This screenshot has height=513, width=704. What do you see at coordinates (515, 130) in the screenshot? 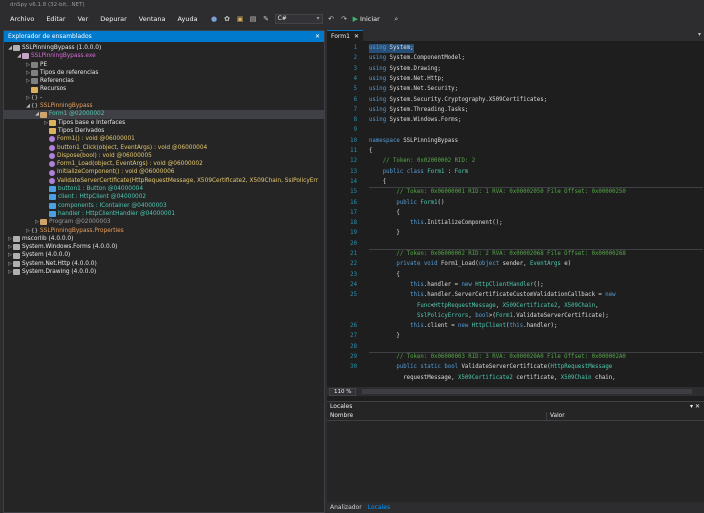
I see `code-line: 9` at bounding box center [515, 130].